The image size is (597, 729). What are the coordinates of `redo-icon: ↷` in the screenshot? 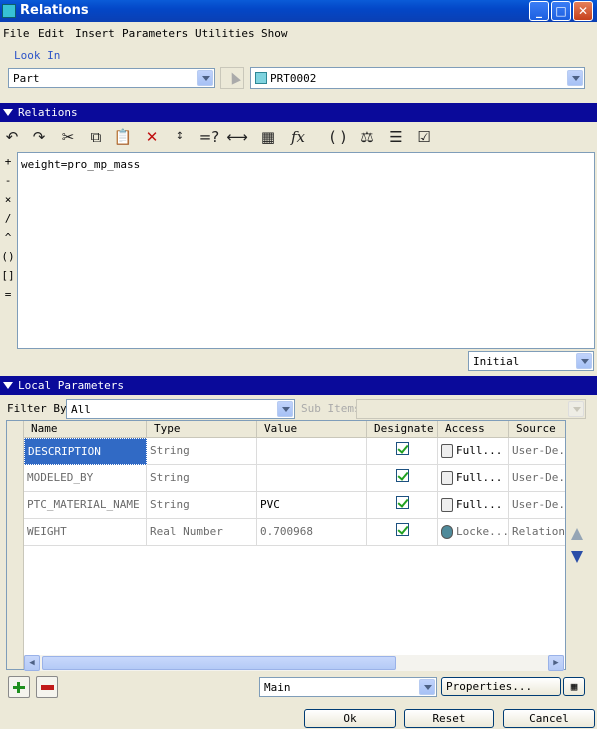 It's located at (39, 137).